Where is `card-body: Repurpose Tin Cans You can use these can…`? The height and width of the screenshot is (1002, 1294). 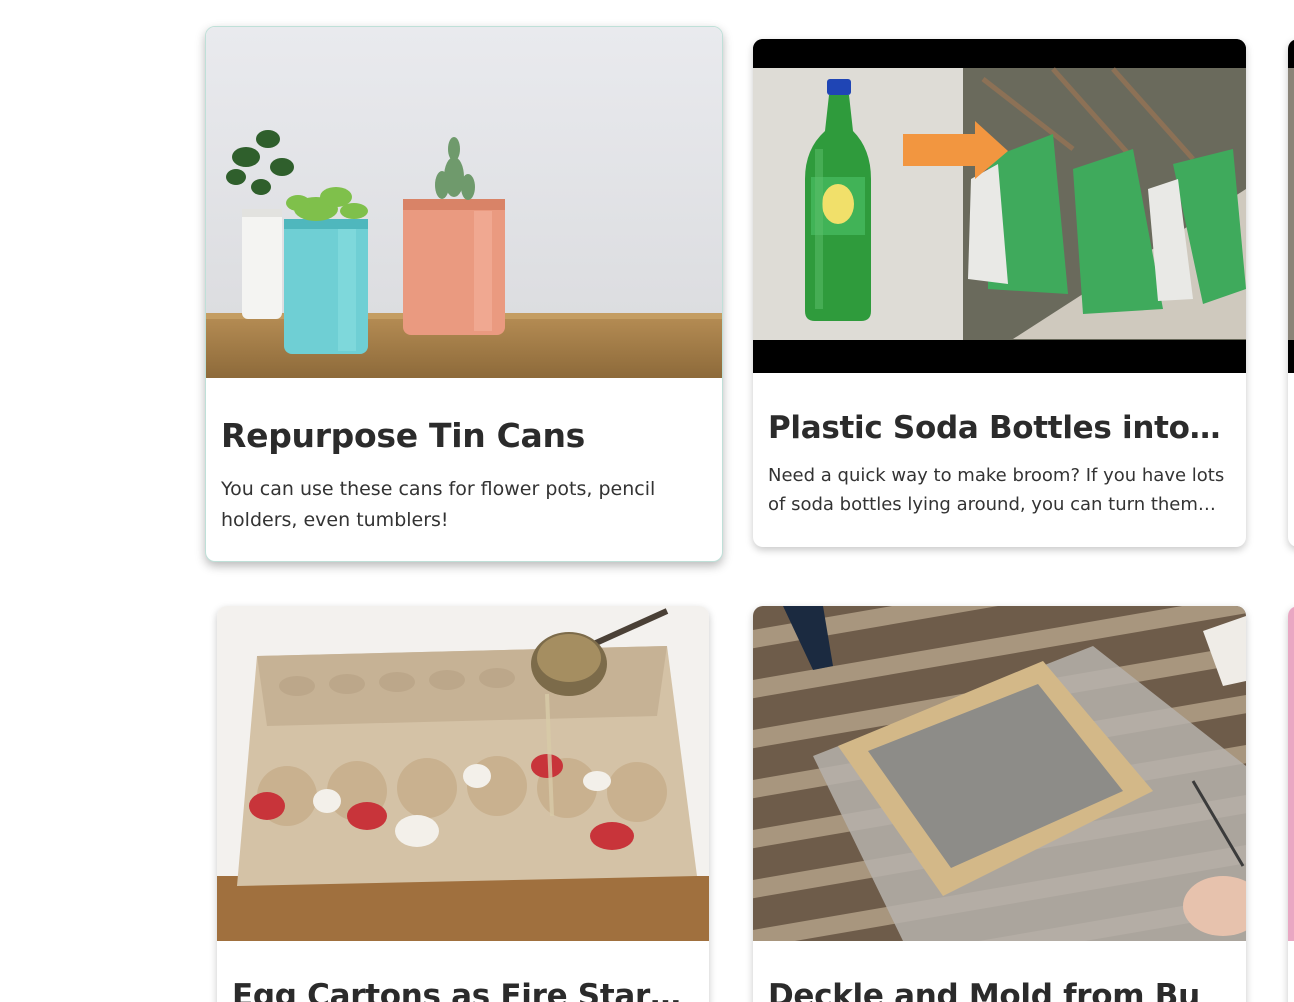 card-body: Repurpose Tin Cans You can use these can… is located at coordinates (464, 475).